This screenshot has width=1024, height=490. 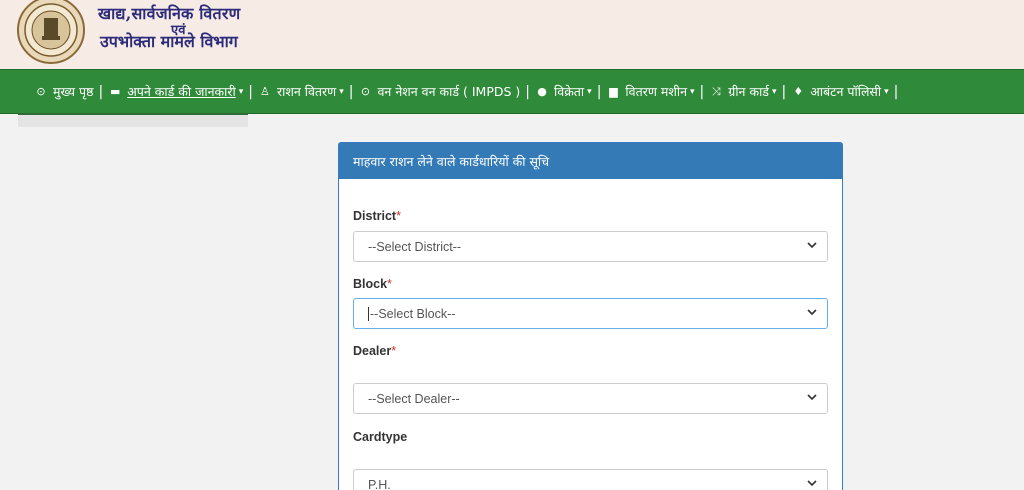 I want to click on shuffle-icon: ⤨, so click(x=716, y=91).